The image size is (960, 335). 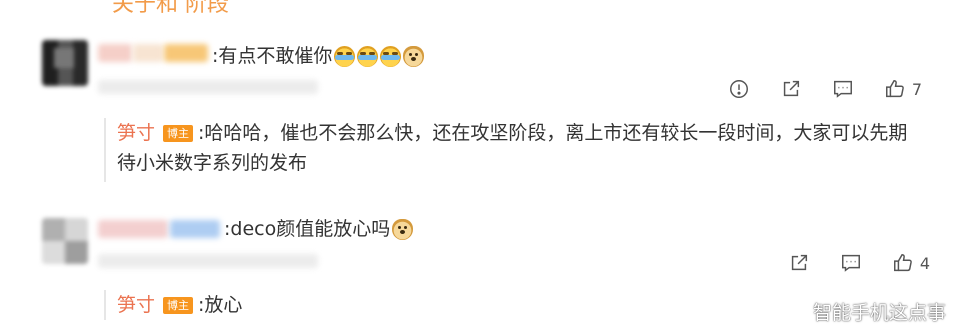 I want to click on reply: 笋寸 博主:放心, so click(x=179, y=305).